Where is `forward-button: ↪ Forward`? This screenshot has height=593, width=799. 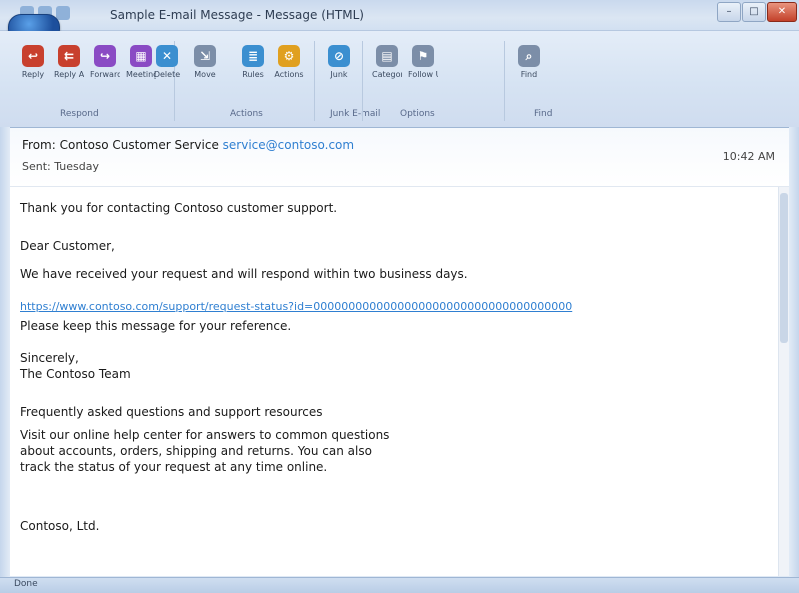 forward-button: ↪ Forward is located at coordinates (105, 62).